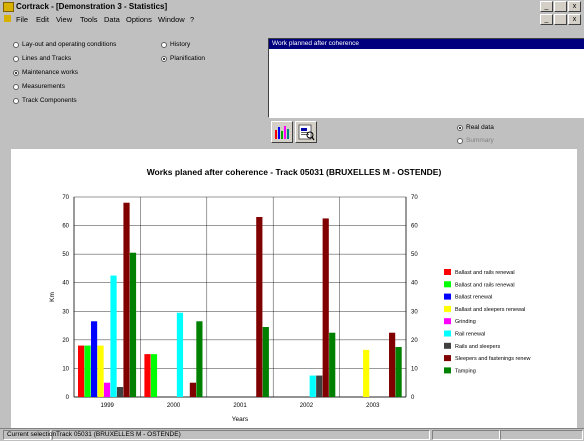 The height and width of the screenshot is (441, 584). I want to click on child-maximize-button, so click(560, 19).